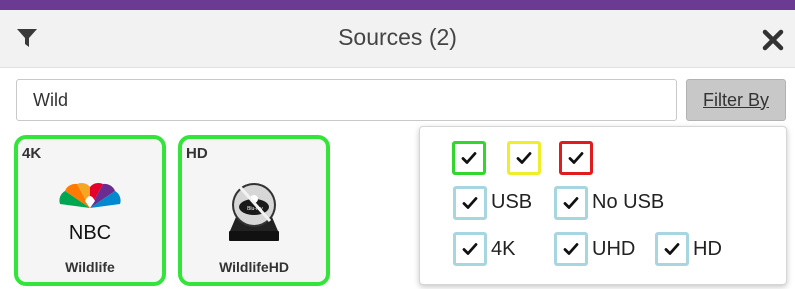 The image size is (795, 289). I want to click on filter-hd-checkbox, so click(672, 249).